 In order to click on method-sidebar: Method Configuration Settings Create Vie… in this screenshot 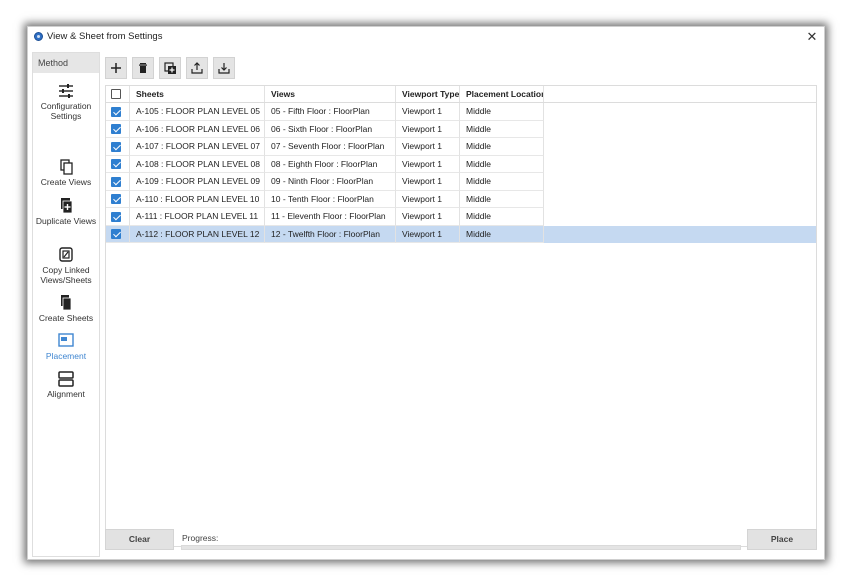, I will do `click(66, 304)`.